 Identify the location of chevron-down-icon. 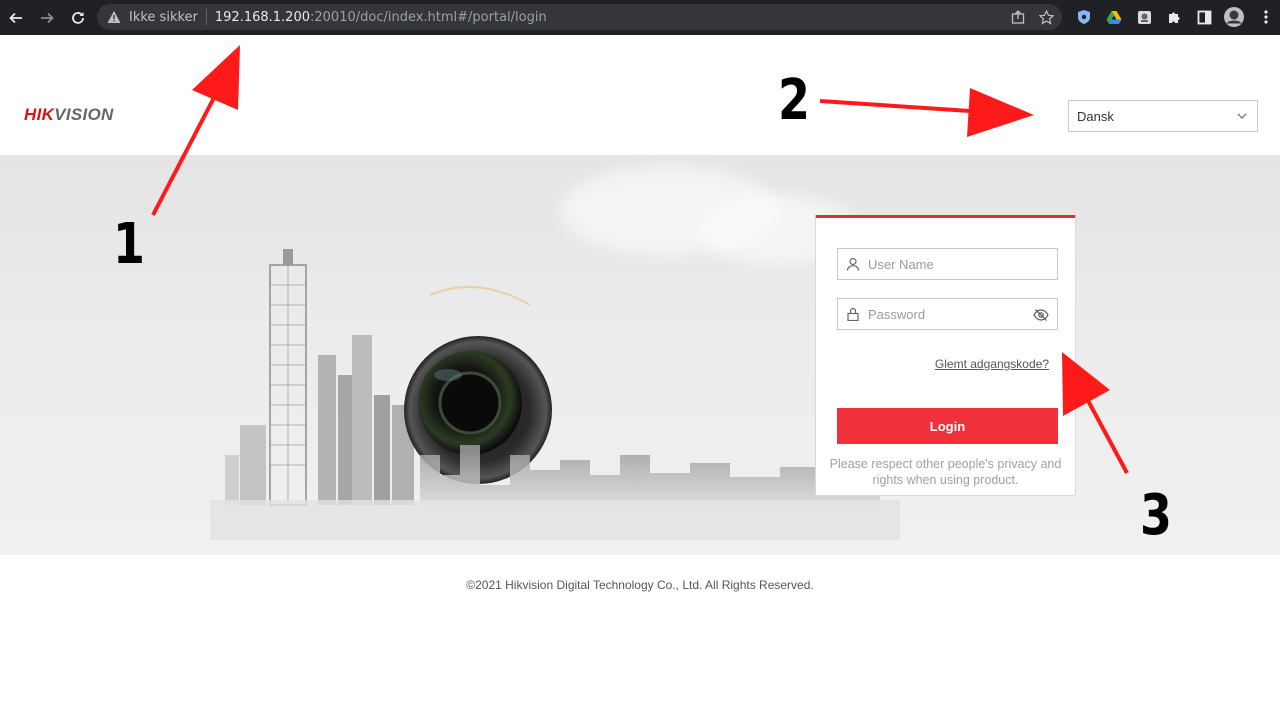
(1242, 116).